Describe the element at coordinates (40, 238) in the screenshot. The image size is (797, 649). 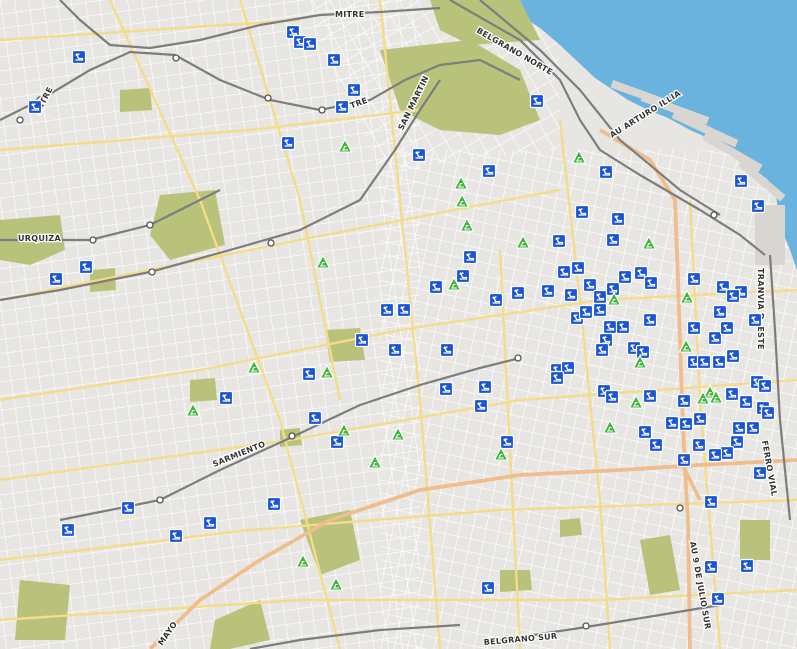
I see `label-urquiza: URQUIZA` at that location.